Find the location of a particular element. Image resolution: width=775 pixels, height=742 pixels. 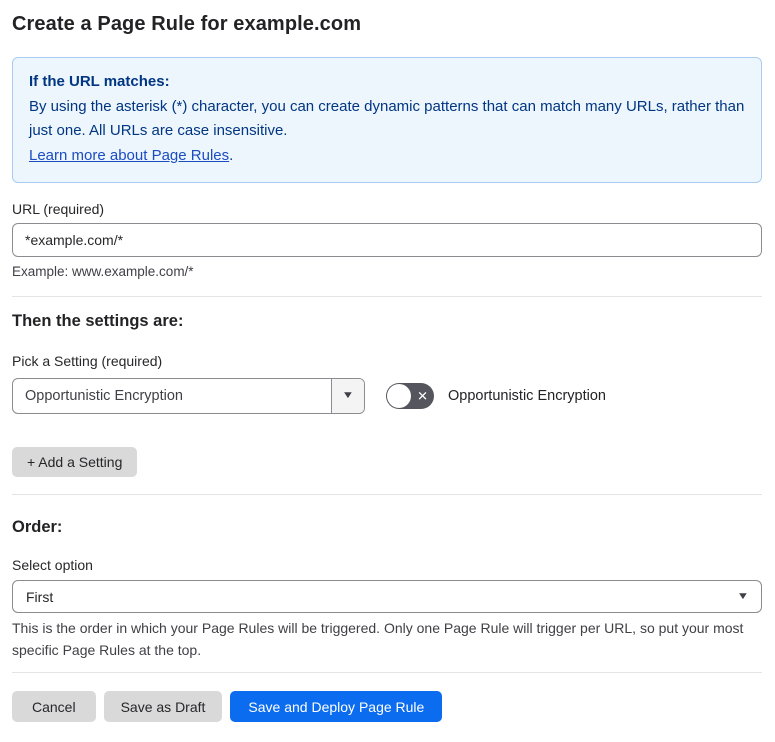

toggle-knob is located at coordinates (399, 396).